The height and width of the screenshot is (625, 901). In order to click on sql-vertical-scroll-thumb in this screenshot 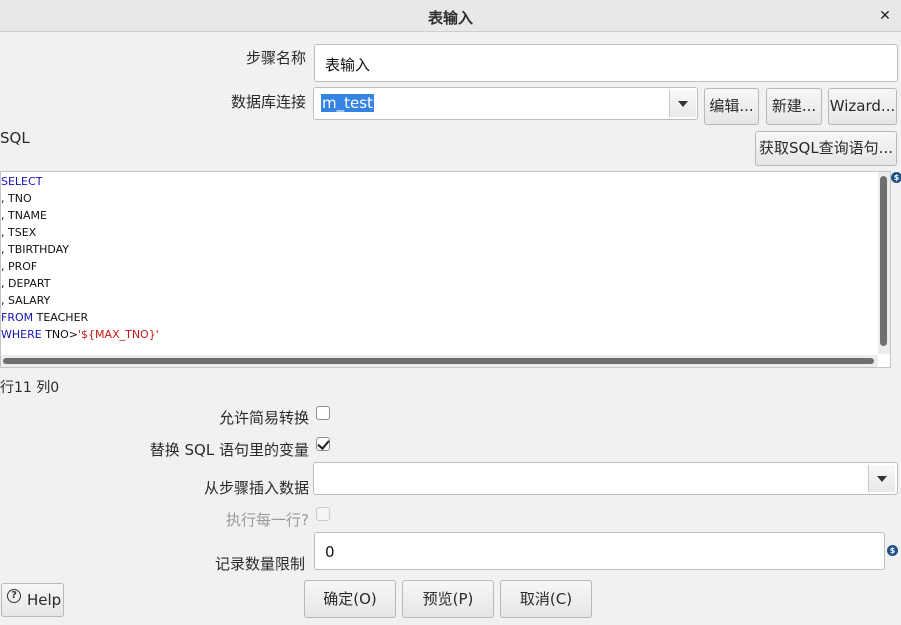, I will do `click(883, 261)`.